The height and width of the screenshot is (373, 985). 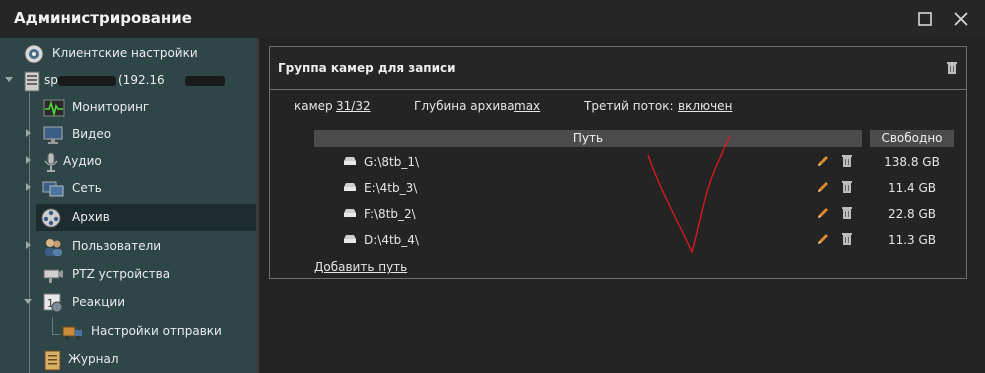 I want to click on tree-item-label: Мониторинг, so click(x=111, y=107).